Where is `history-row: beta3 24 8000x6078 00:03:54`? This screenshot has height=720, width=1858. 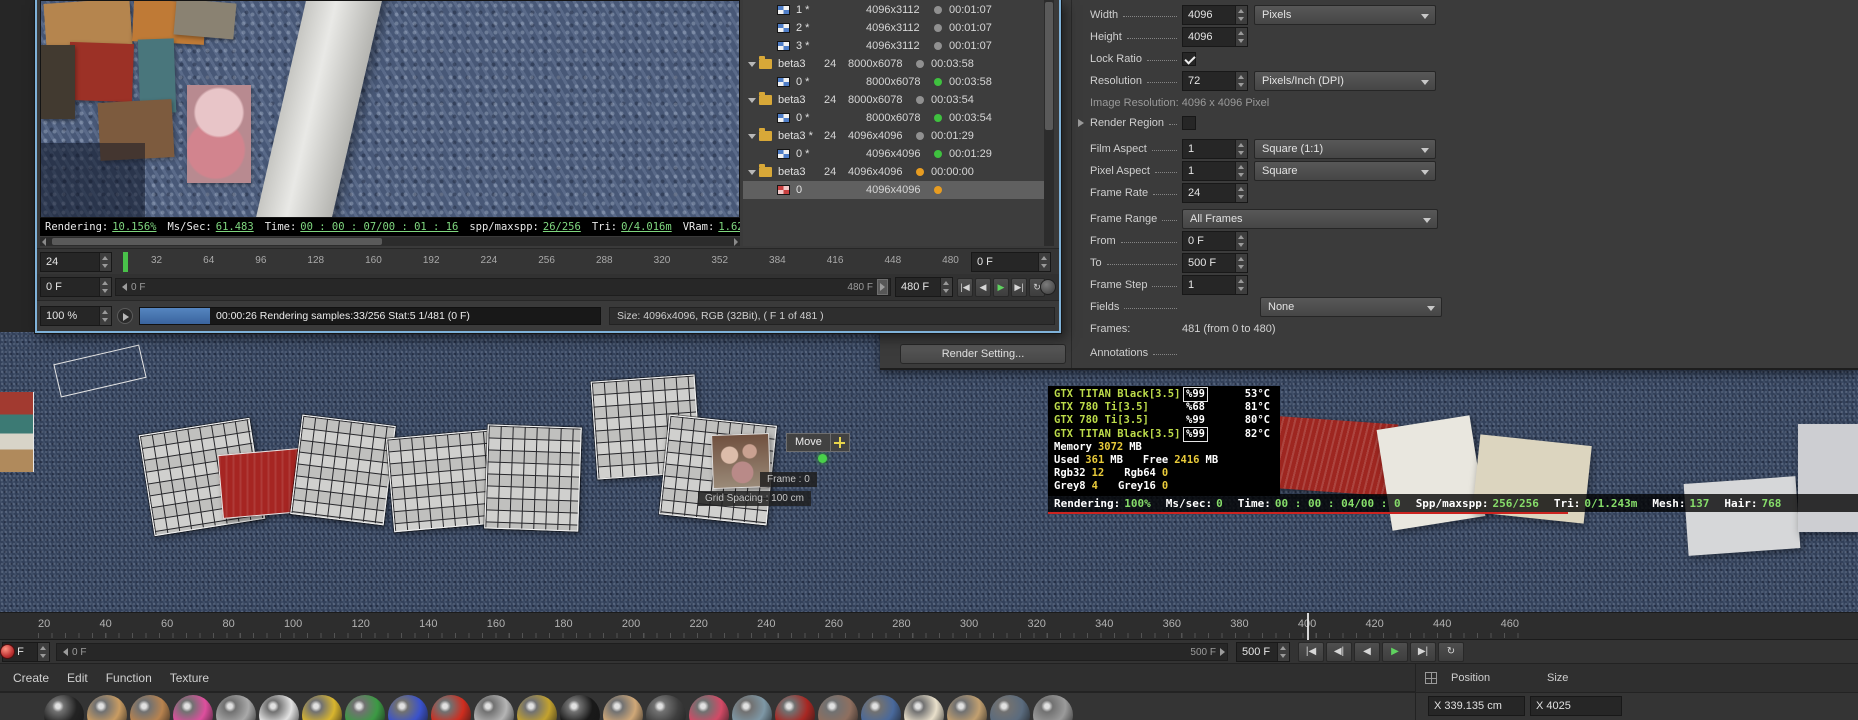 history-row: beta3 24 8000x6078 00:03:54 is located at coordinates (893, 100).